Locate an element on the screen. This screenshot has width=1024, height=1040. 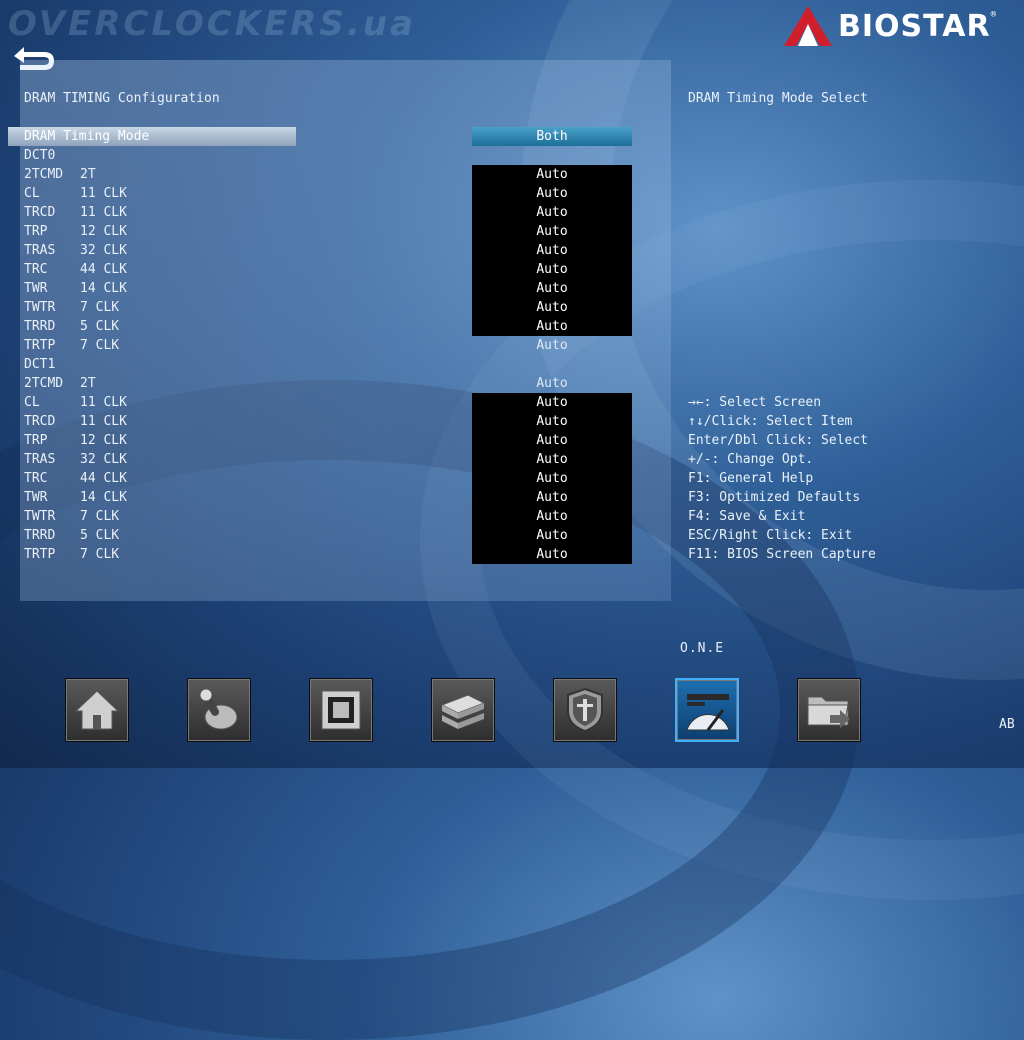
dct1-row-label: TRCD 11 CLK is located at coordinates (244, 421).